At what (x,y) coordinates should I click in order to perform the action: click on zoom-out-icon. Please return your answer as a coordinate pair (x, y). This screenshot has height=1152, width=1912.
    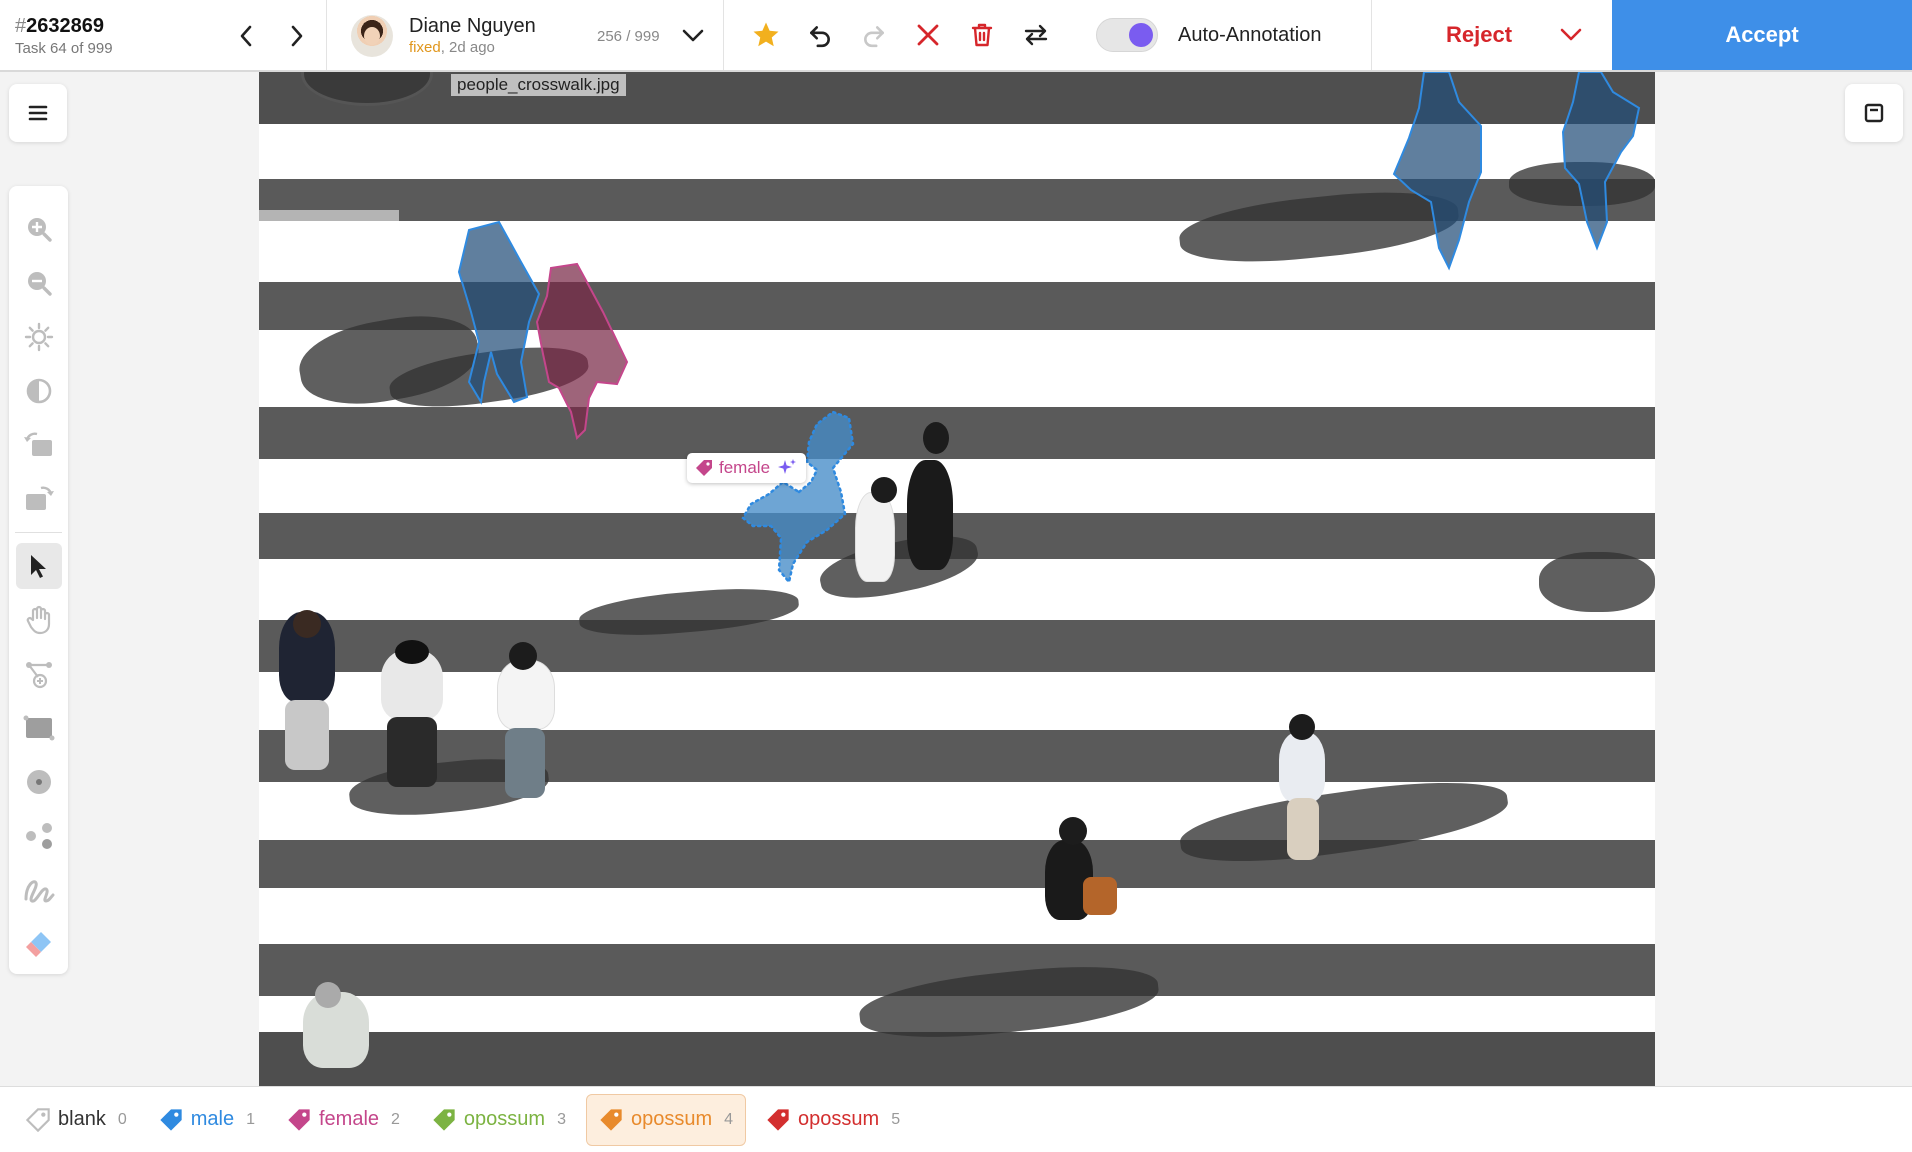
    Looking at the image, I should click on (39, 284).